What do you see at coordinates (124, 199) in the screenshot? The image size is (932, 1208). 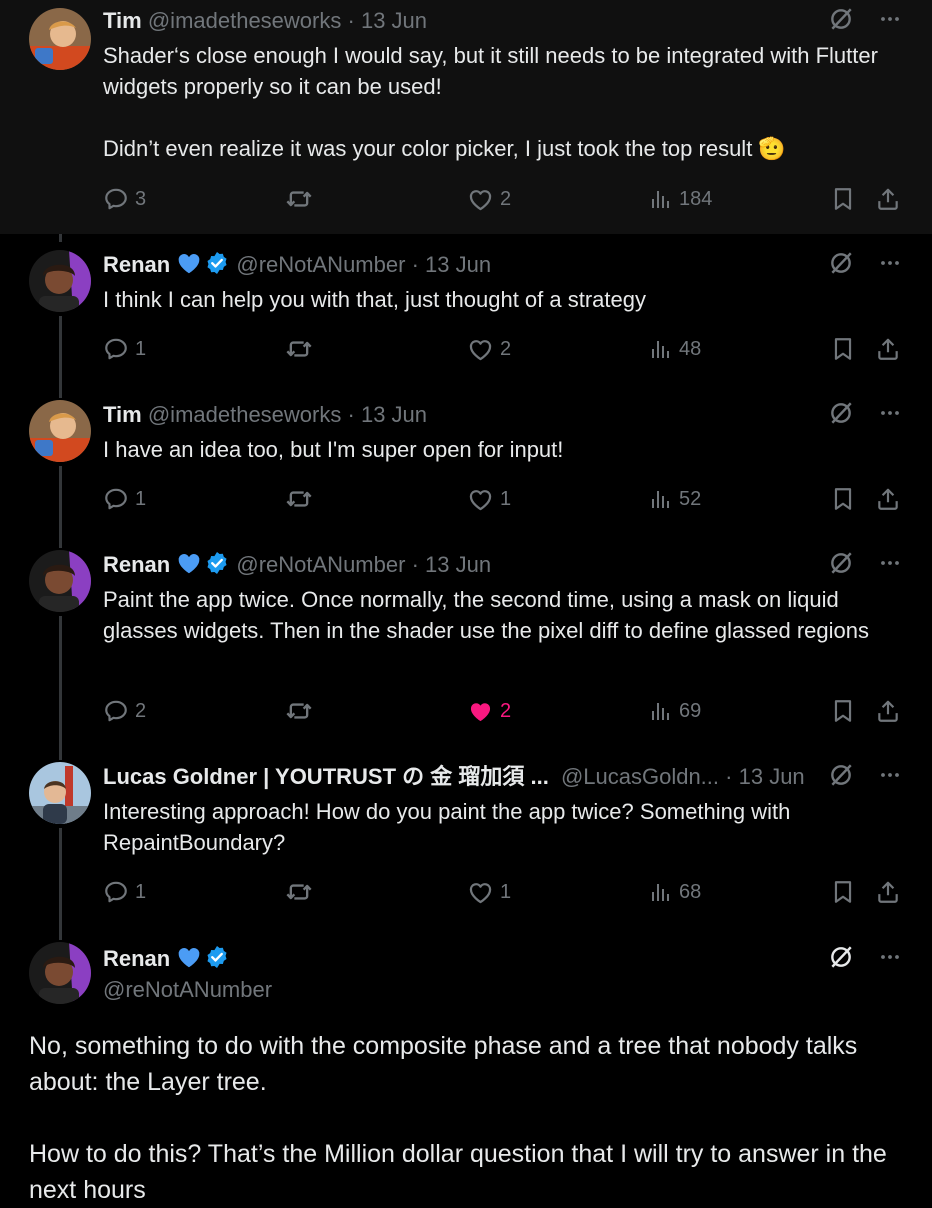 I see `reply-button: 3` at bounding box center [124, 199].